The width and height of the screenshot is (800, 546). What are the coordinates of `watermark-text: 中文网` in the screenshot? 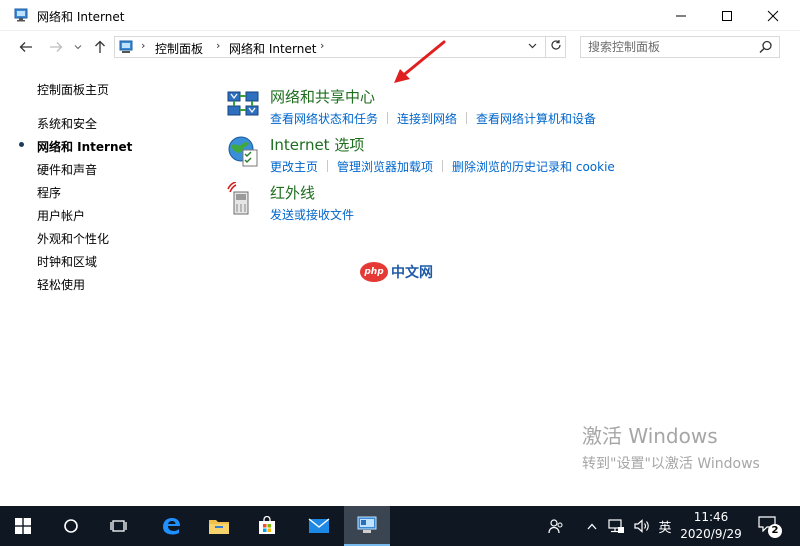 It's located at (412, 273).